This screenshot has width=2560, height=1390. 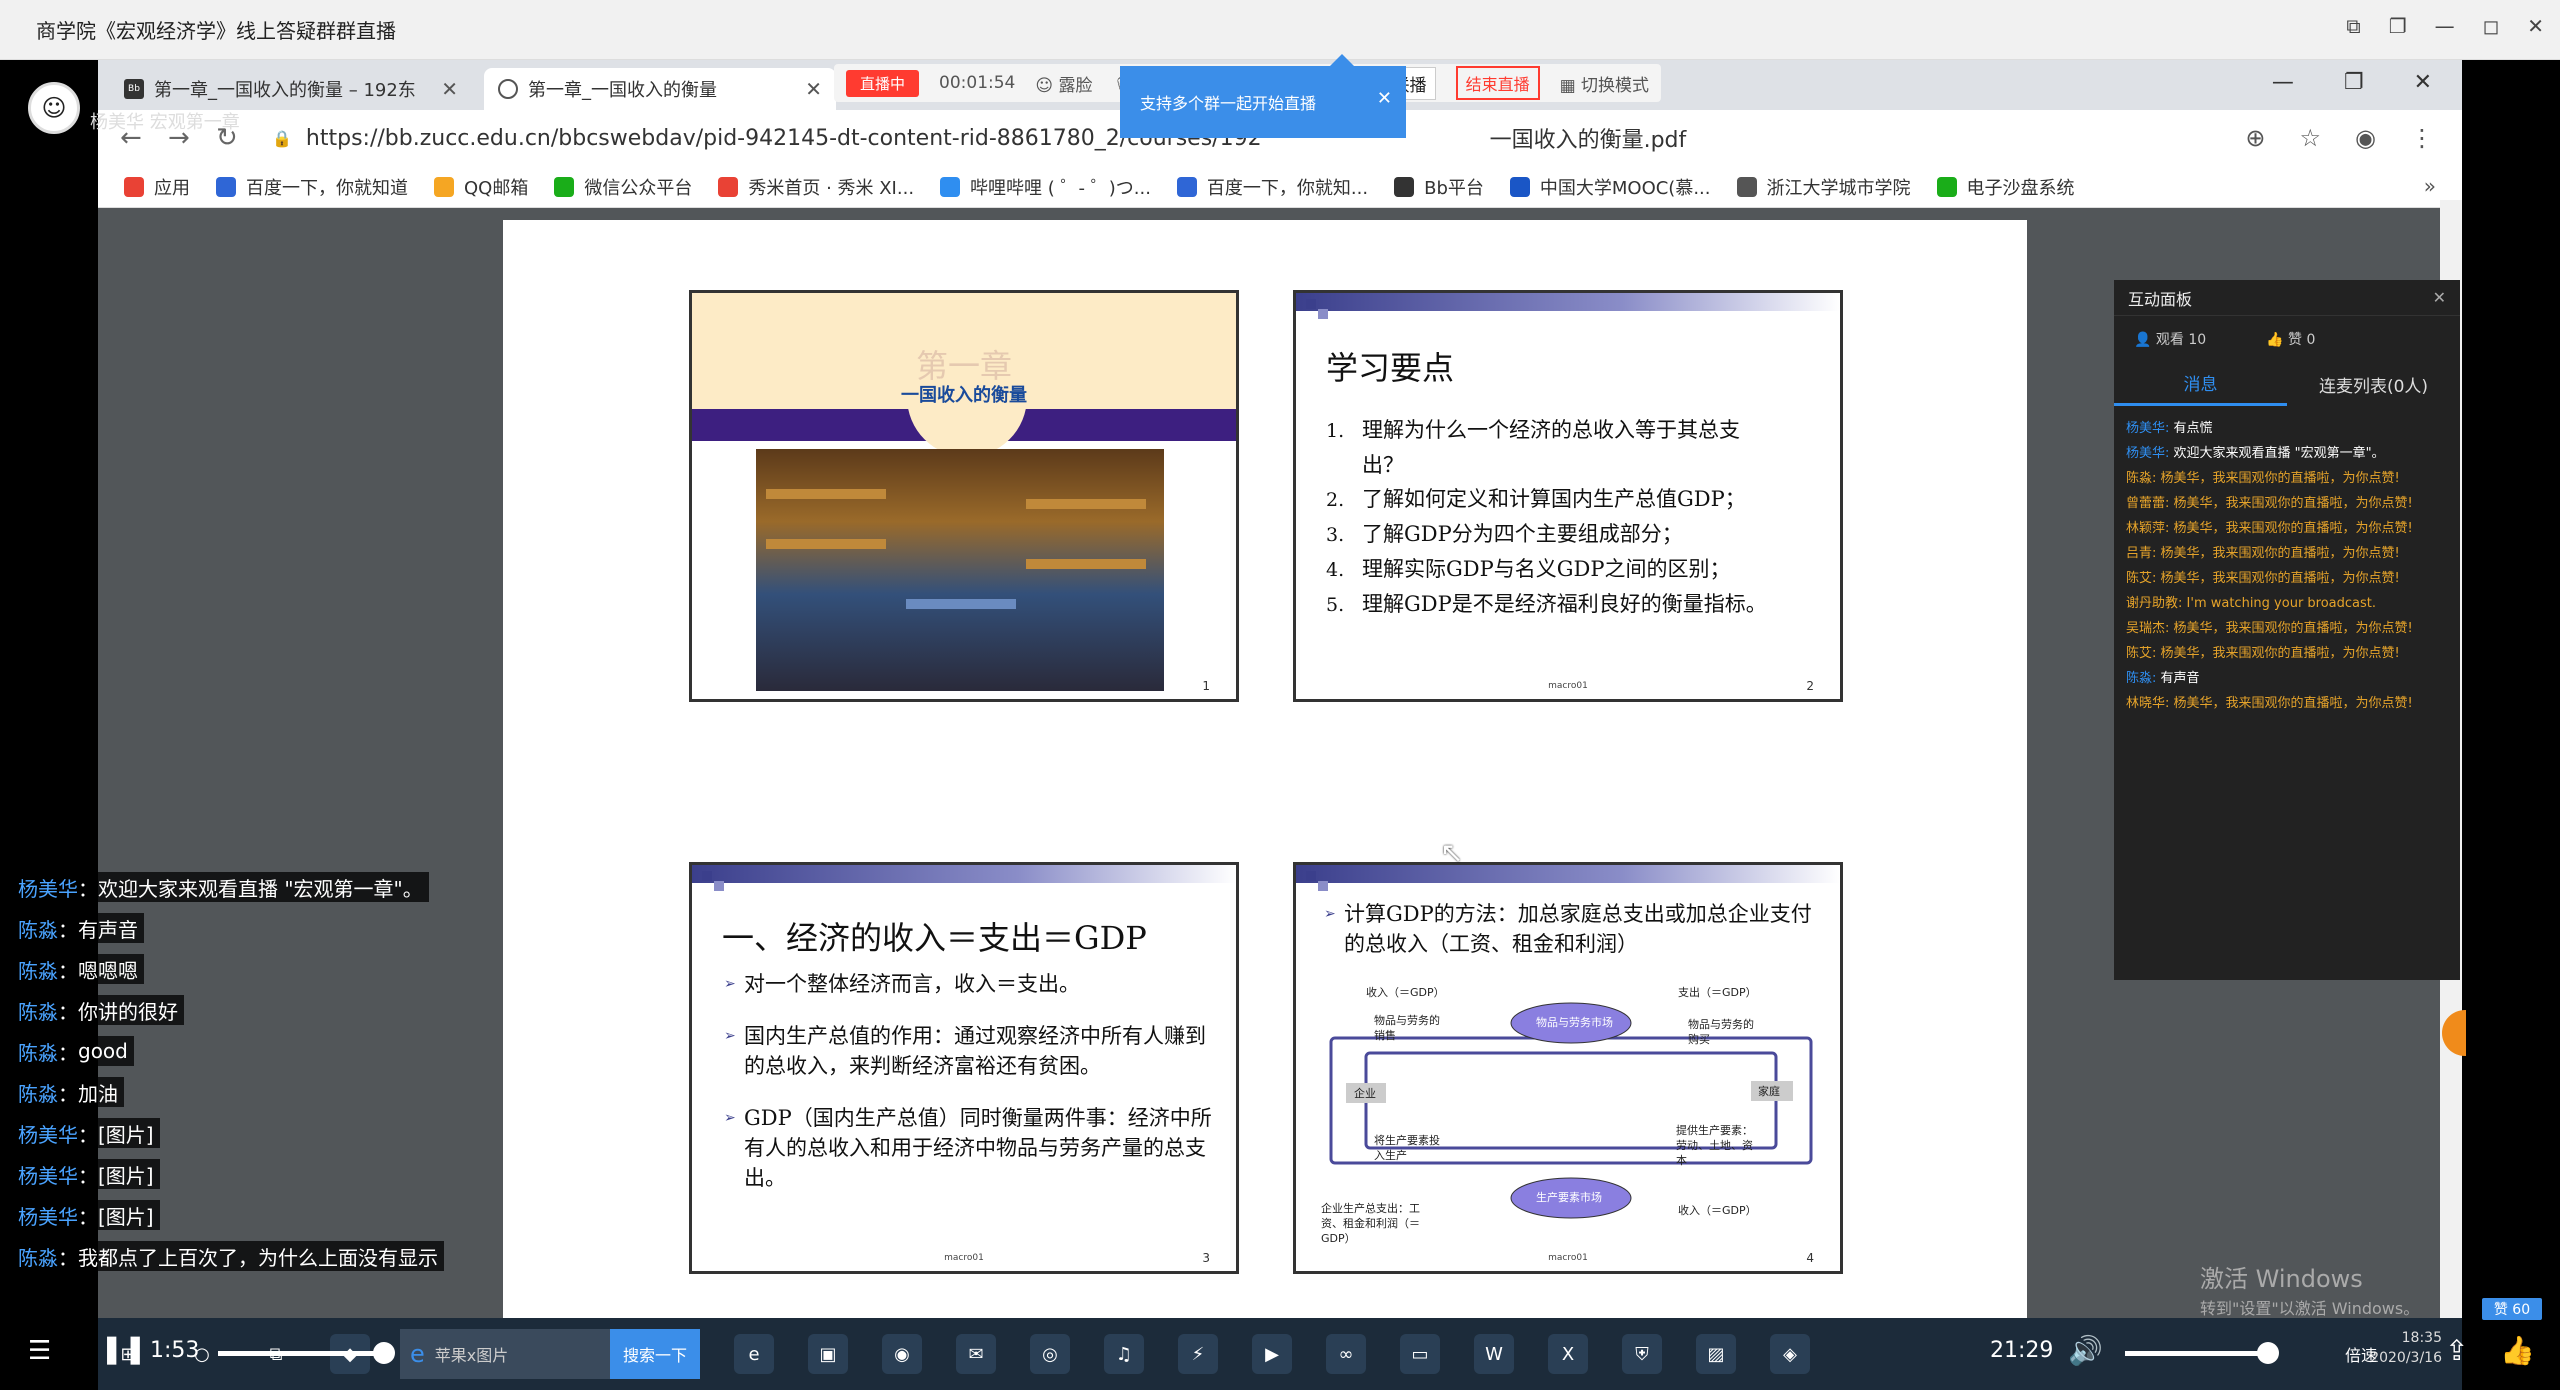 I want to click on volume-knob, so click(x=2267, y=1353).